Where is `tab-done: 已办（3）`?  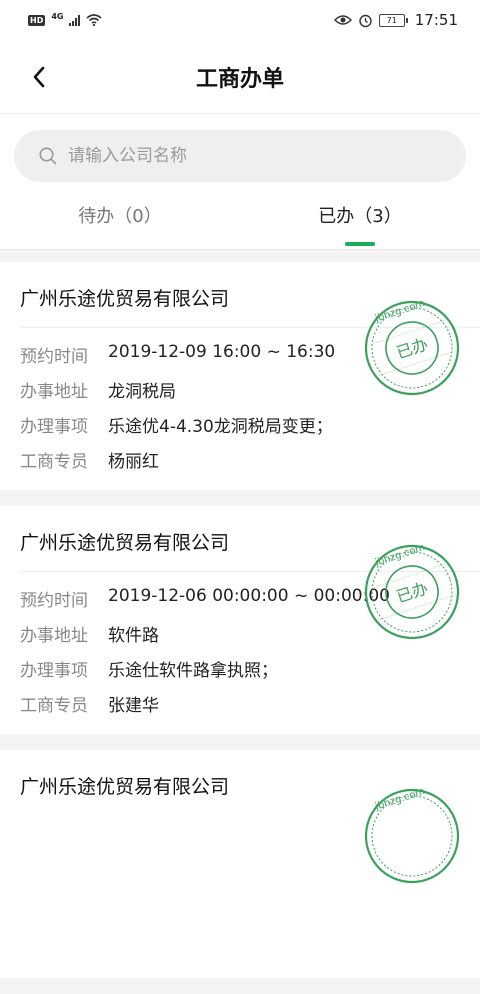 tab-done: 已办（3） is located at coordinates (360, 223).